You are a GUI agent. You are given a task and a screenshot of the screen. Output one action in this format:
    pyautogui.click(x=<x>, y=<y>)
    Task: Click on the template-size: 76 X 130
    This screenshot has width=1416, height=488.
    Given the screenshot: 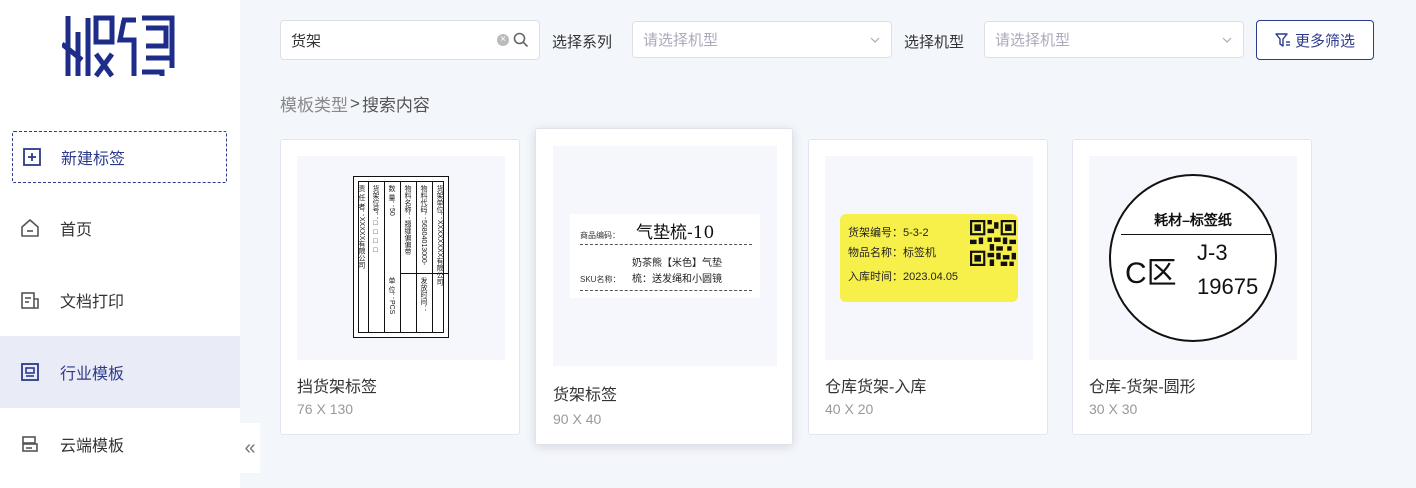 What is the action you would take?
    pyautogui.click(x=325, y=409)
    